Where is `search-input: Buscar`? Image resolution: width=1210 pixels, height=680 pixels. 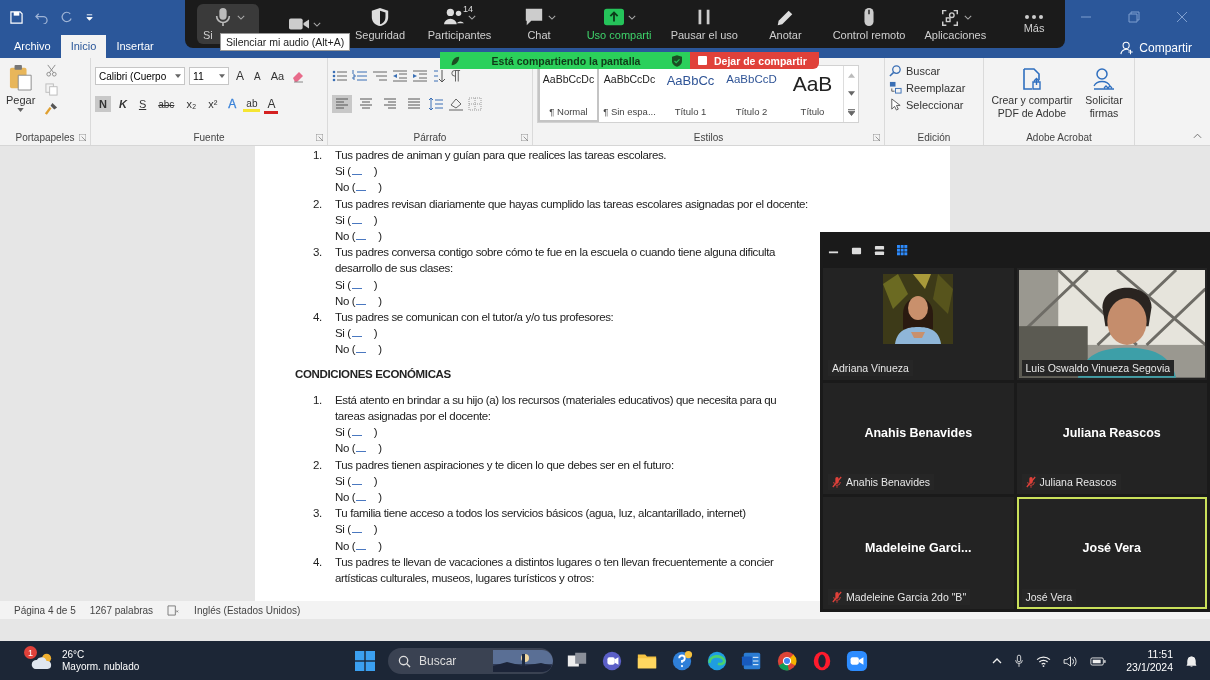 search-input: Buscar is located at coordinates (452, 661).